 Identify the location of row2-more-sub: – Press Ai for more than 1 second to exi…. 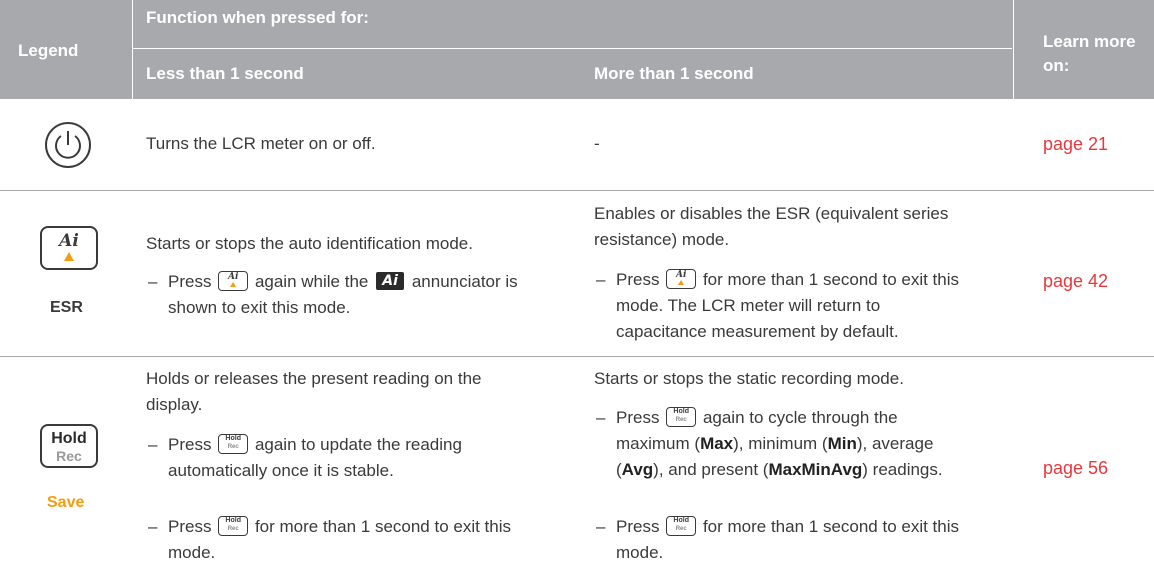
(815, 306).